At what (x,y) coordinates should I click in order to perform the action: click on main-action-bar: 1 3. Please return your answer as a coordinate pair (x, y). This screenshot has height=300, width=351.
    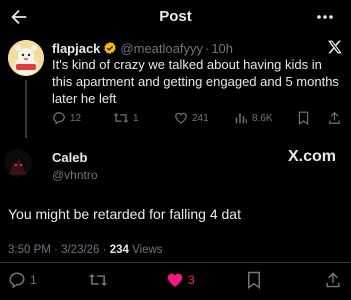
    Looking at the image, I should click on (175, 280).